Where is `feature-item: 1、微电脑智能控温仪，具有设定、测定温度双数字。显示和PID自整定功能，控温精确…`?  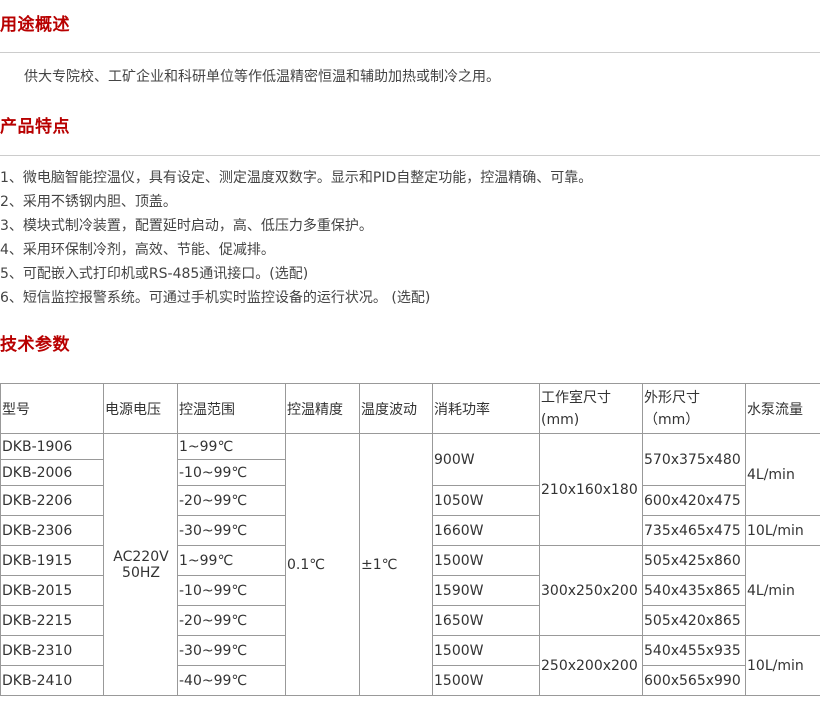
feature-item: 1、微电脑智能控温仪，具有设定、测定温度双数字。显示和PID自整定功能，控温精确… is located at coordinates (296, 178).